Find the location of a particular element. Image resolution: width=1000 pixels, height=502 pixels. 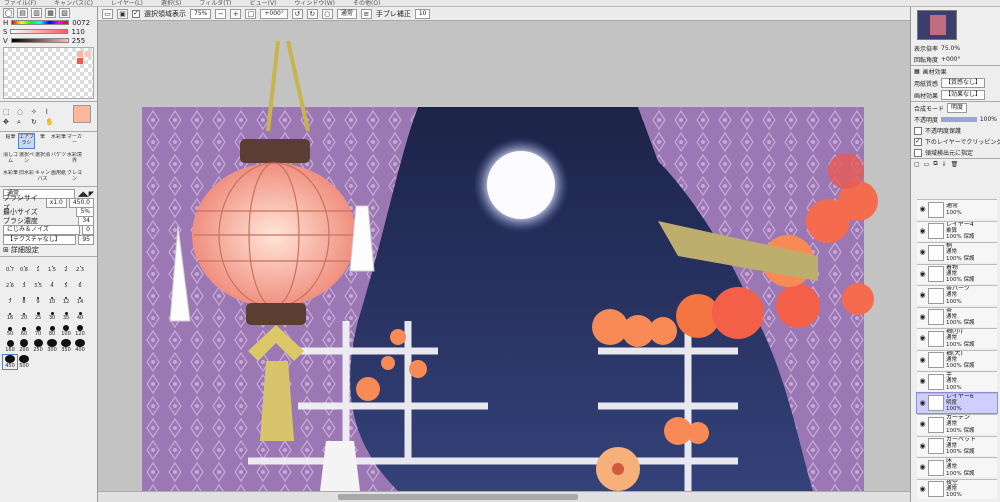

layer-row: ◉ 手通常 100% is located at coordinates (957, 381).